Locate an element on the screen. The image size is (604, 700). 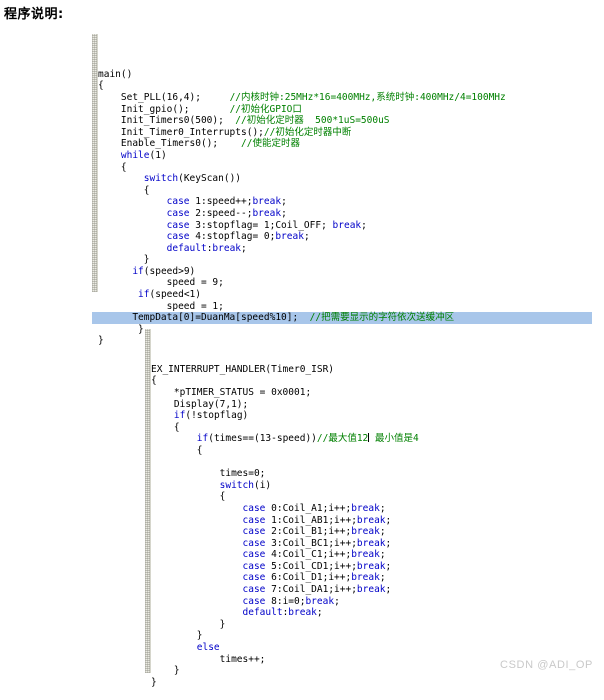
code-line: case 0:Coil_A1;i++;break; is located at coordinates (368, 509).